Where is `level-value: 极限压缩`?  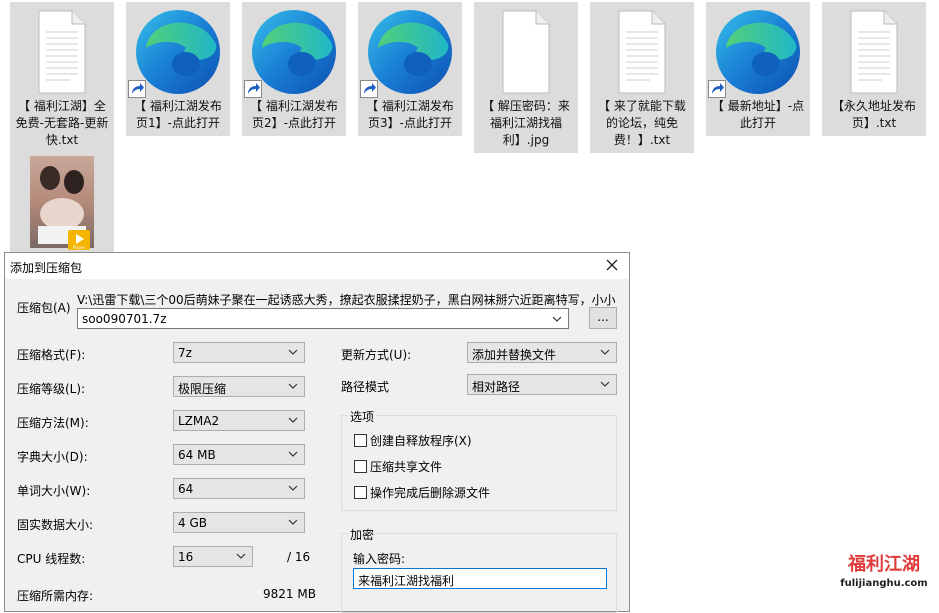
level-value: 极限压缩 is located at coordinates (202, 389).